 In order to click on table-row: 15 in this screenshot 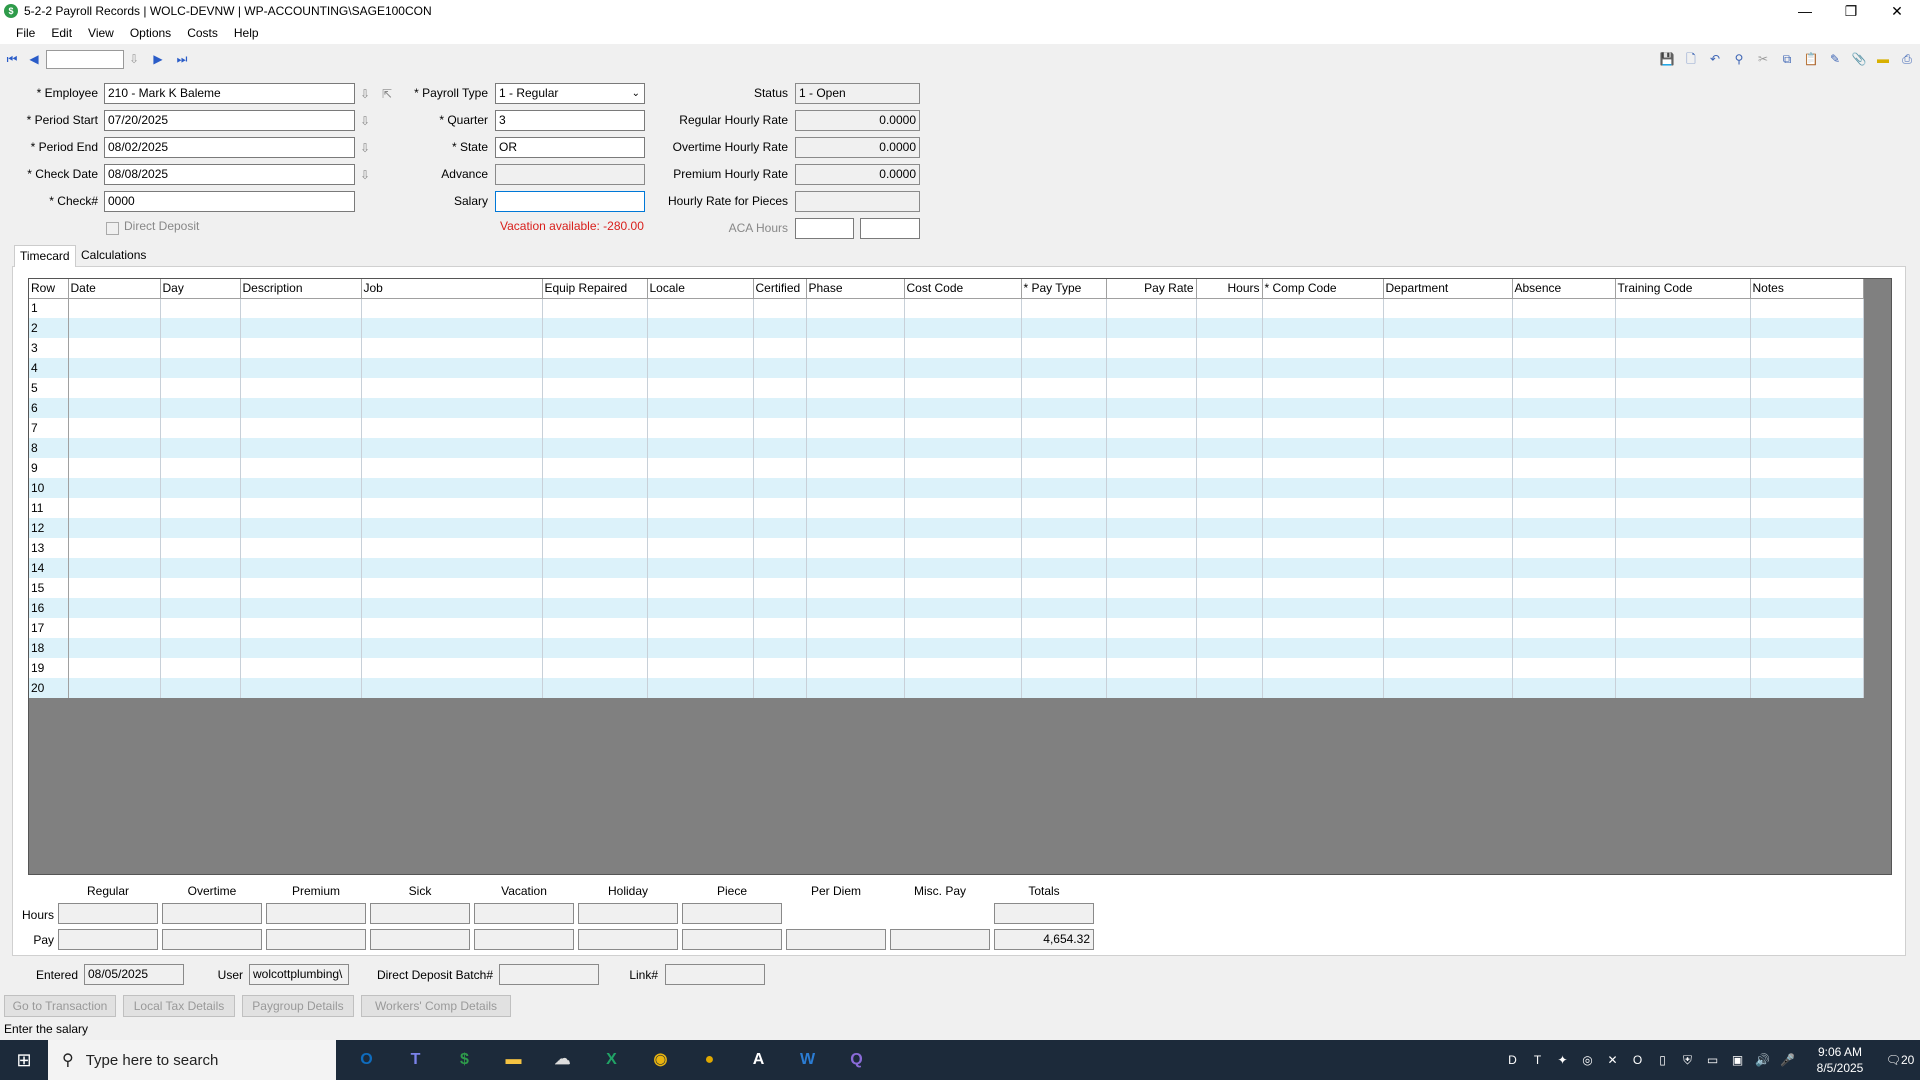, I will do `click(946, 588)`.